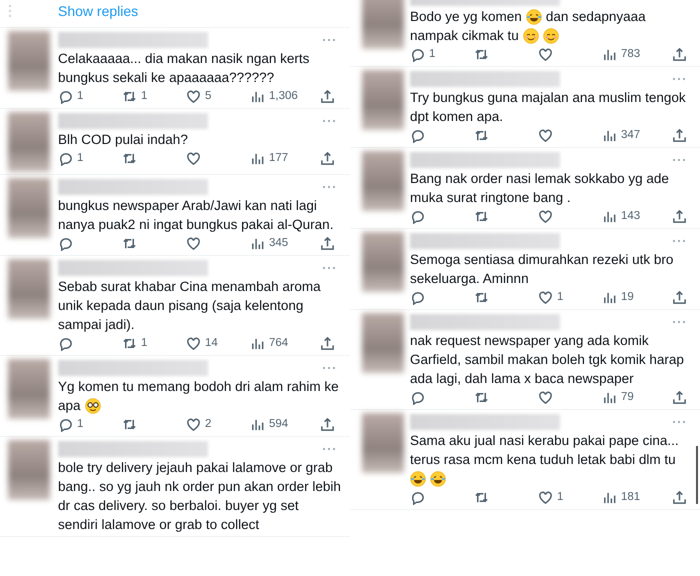 The height and width of the screenshot is (576, 700). I want to click on views-count: 347, so click(630, 135).